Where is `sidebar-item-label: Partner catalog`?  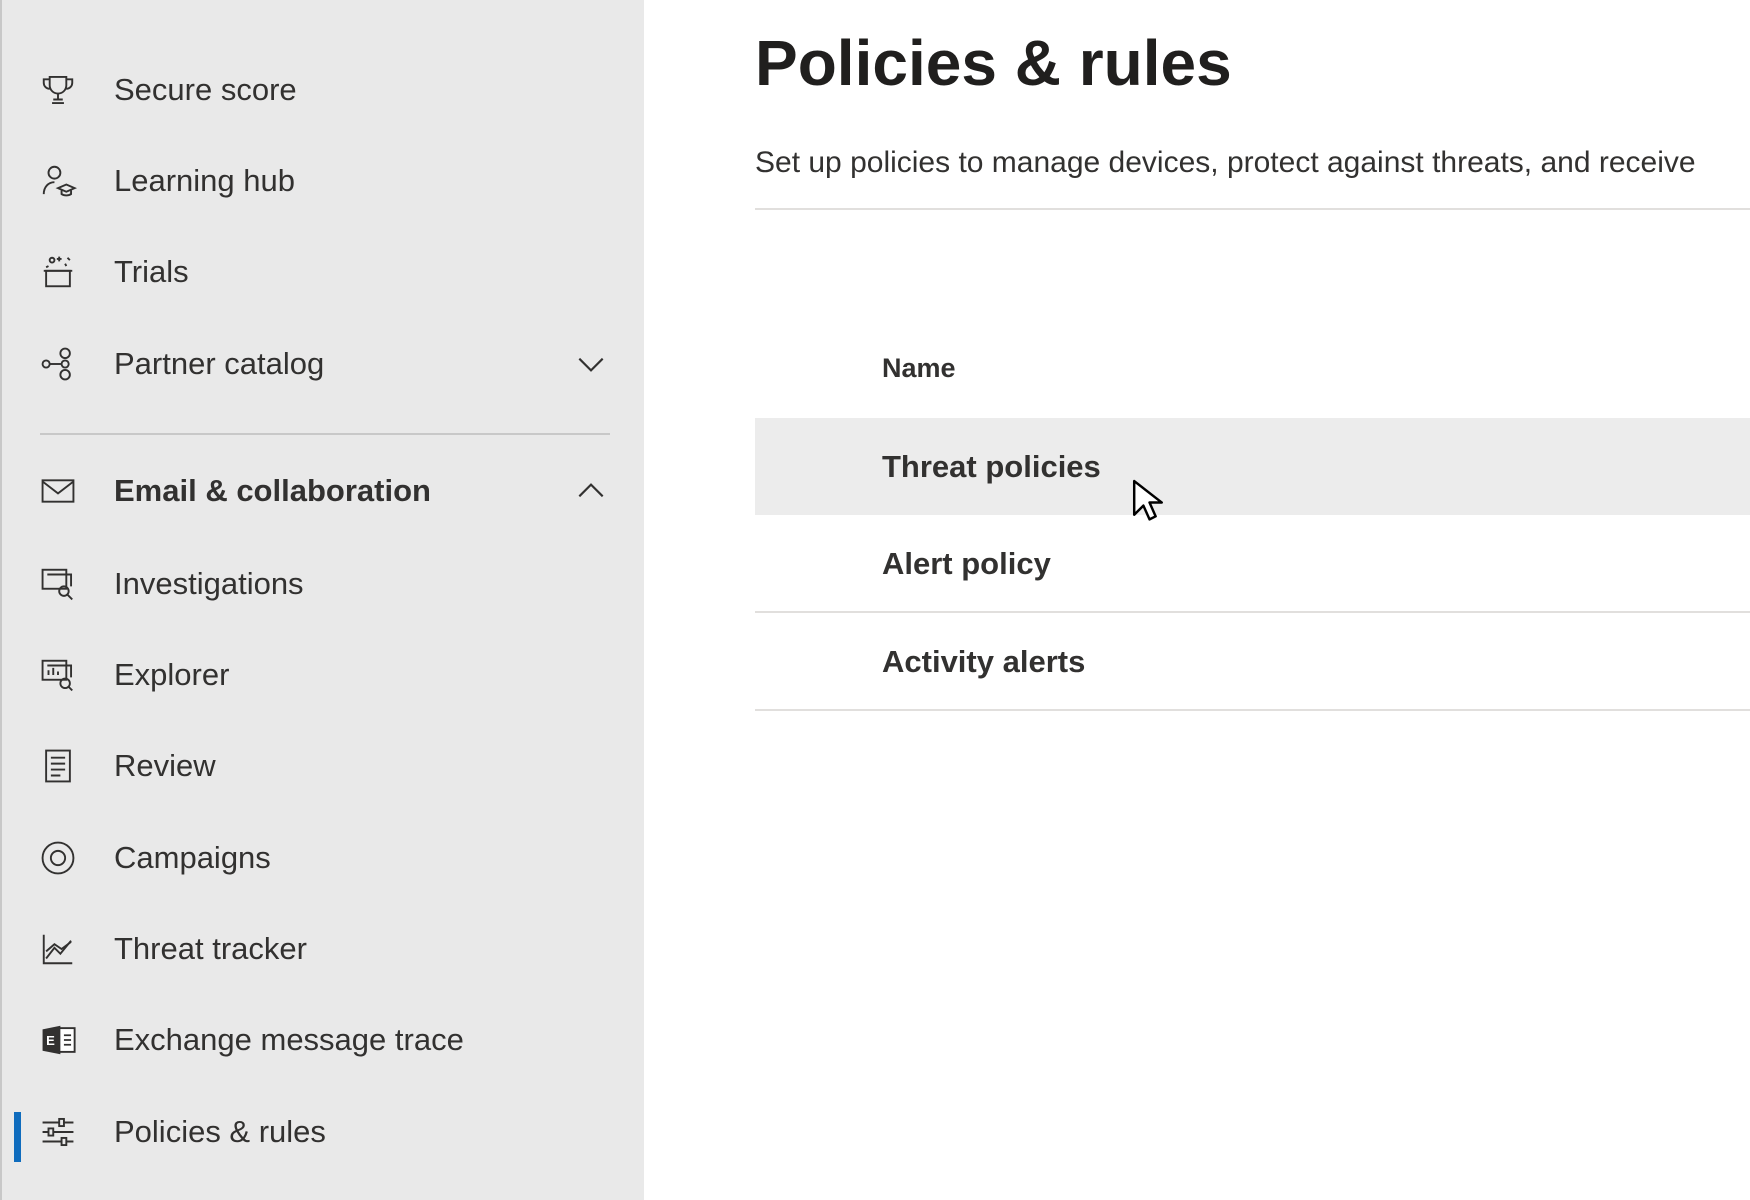
sidebar-item-label: Partner catalog is located at coordinates (219, 363).